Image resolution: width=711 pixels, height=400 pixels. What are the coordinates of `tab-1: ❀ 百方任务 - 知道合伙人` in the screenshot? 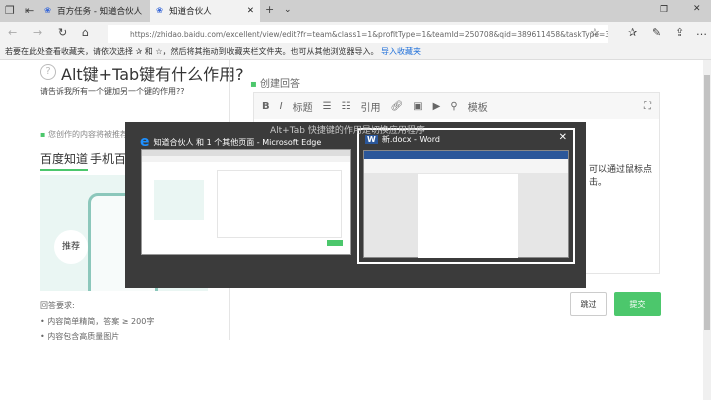 It's located at (93, 11).